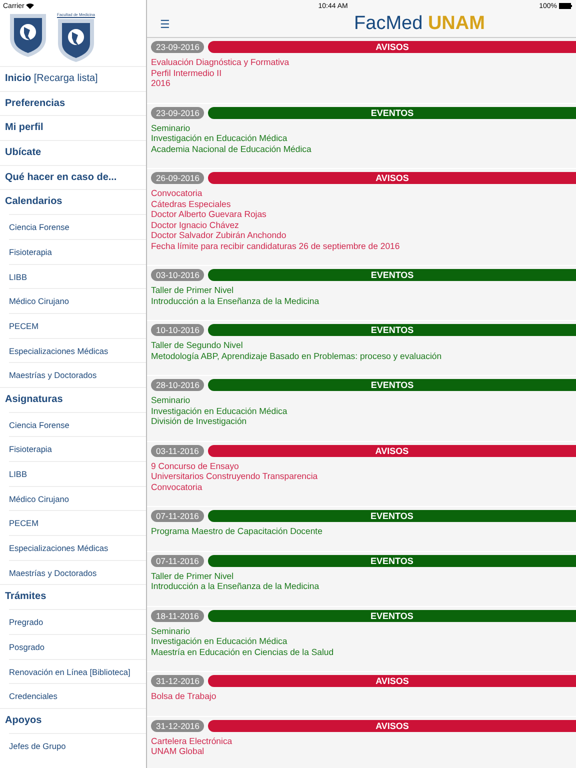 This screenshot has width=576, height=768. I want to click on news-text: Doctor Ignacio Chávez, so click(195, 225).